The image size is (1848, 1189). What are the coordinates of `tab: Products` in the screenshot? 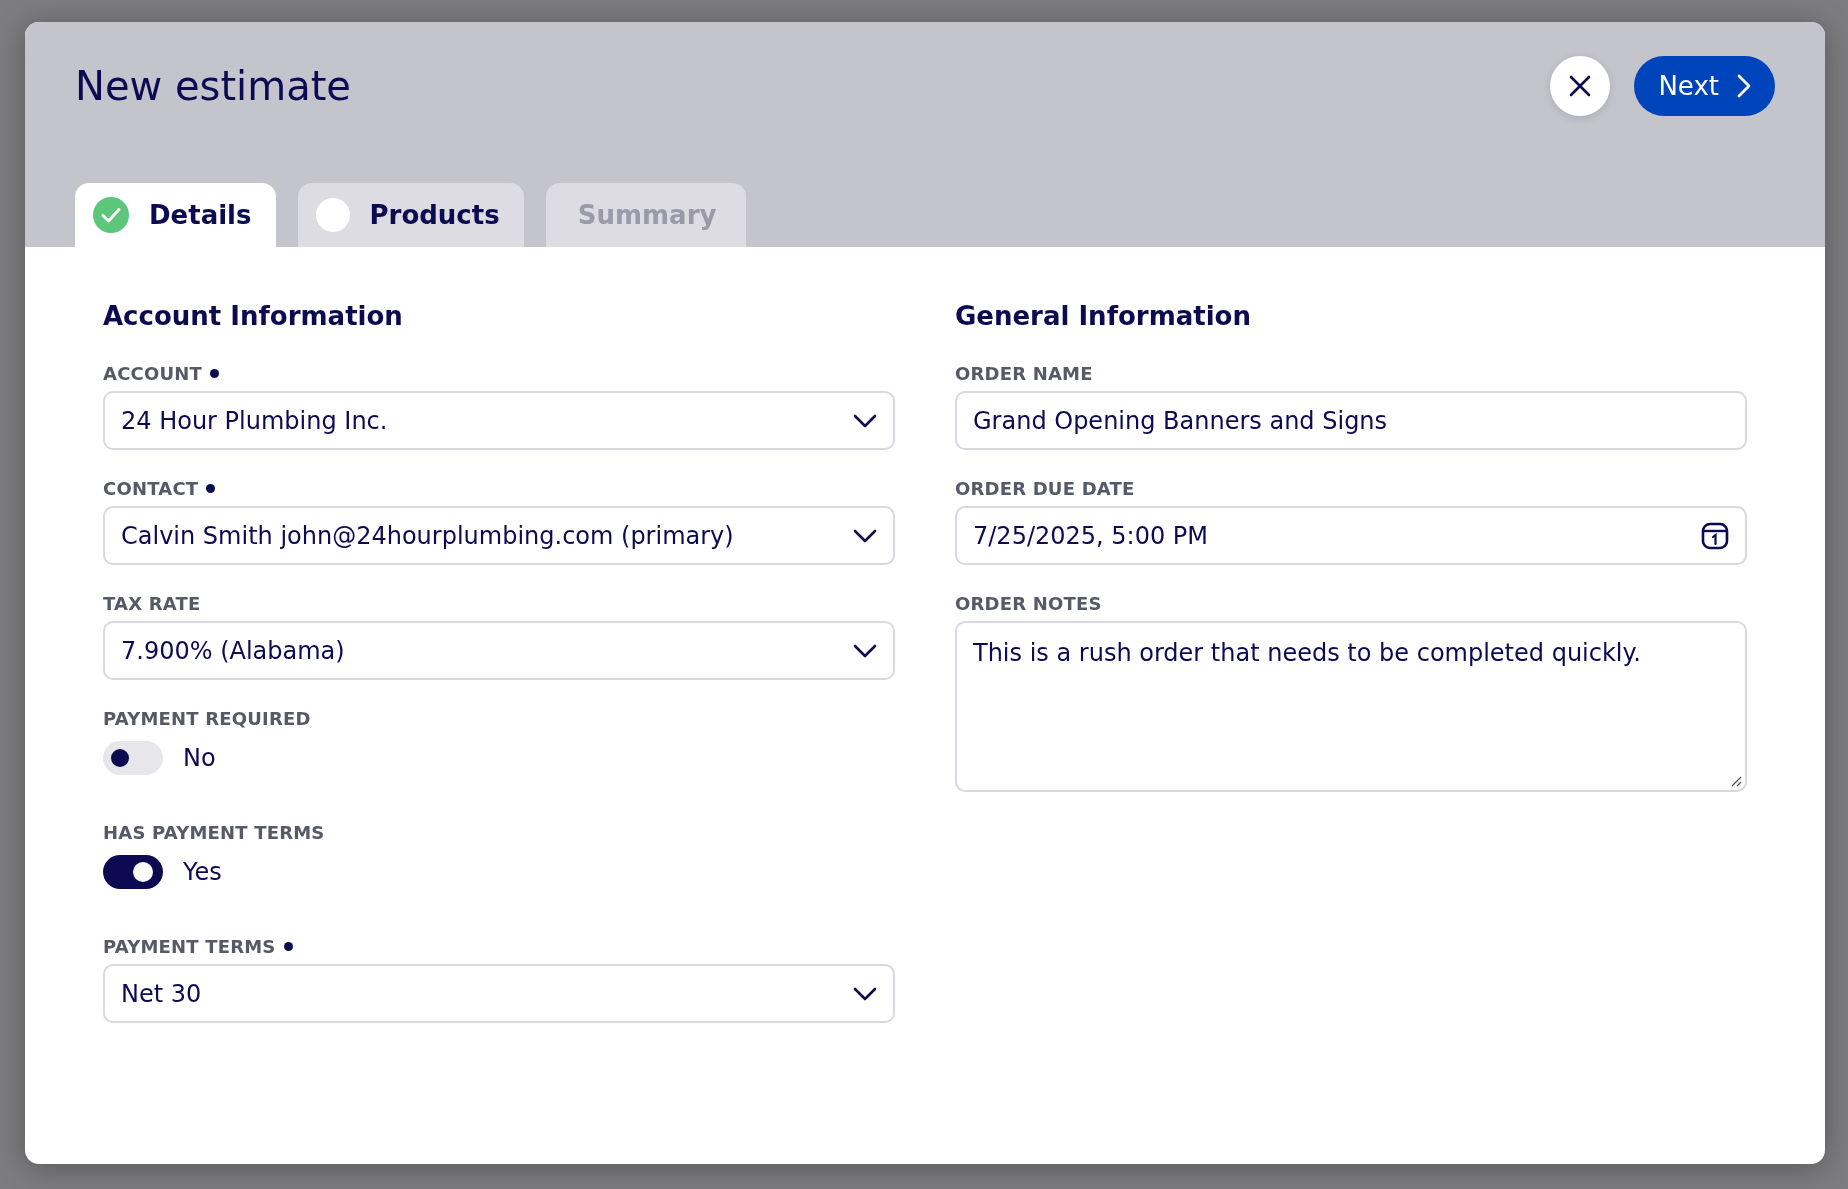 It's located at (410, 215).